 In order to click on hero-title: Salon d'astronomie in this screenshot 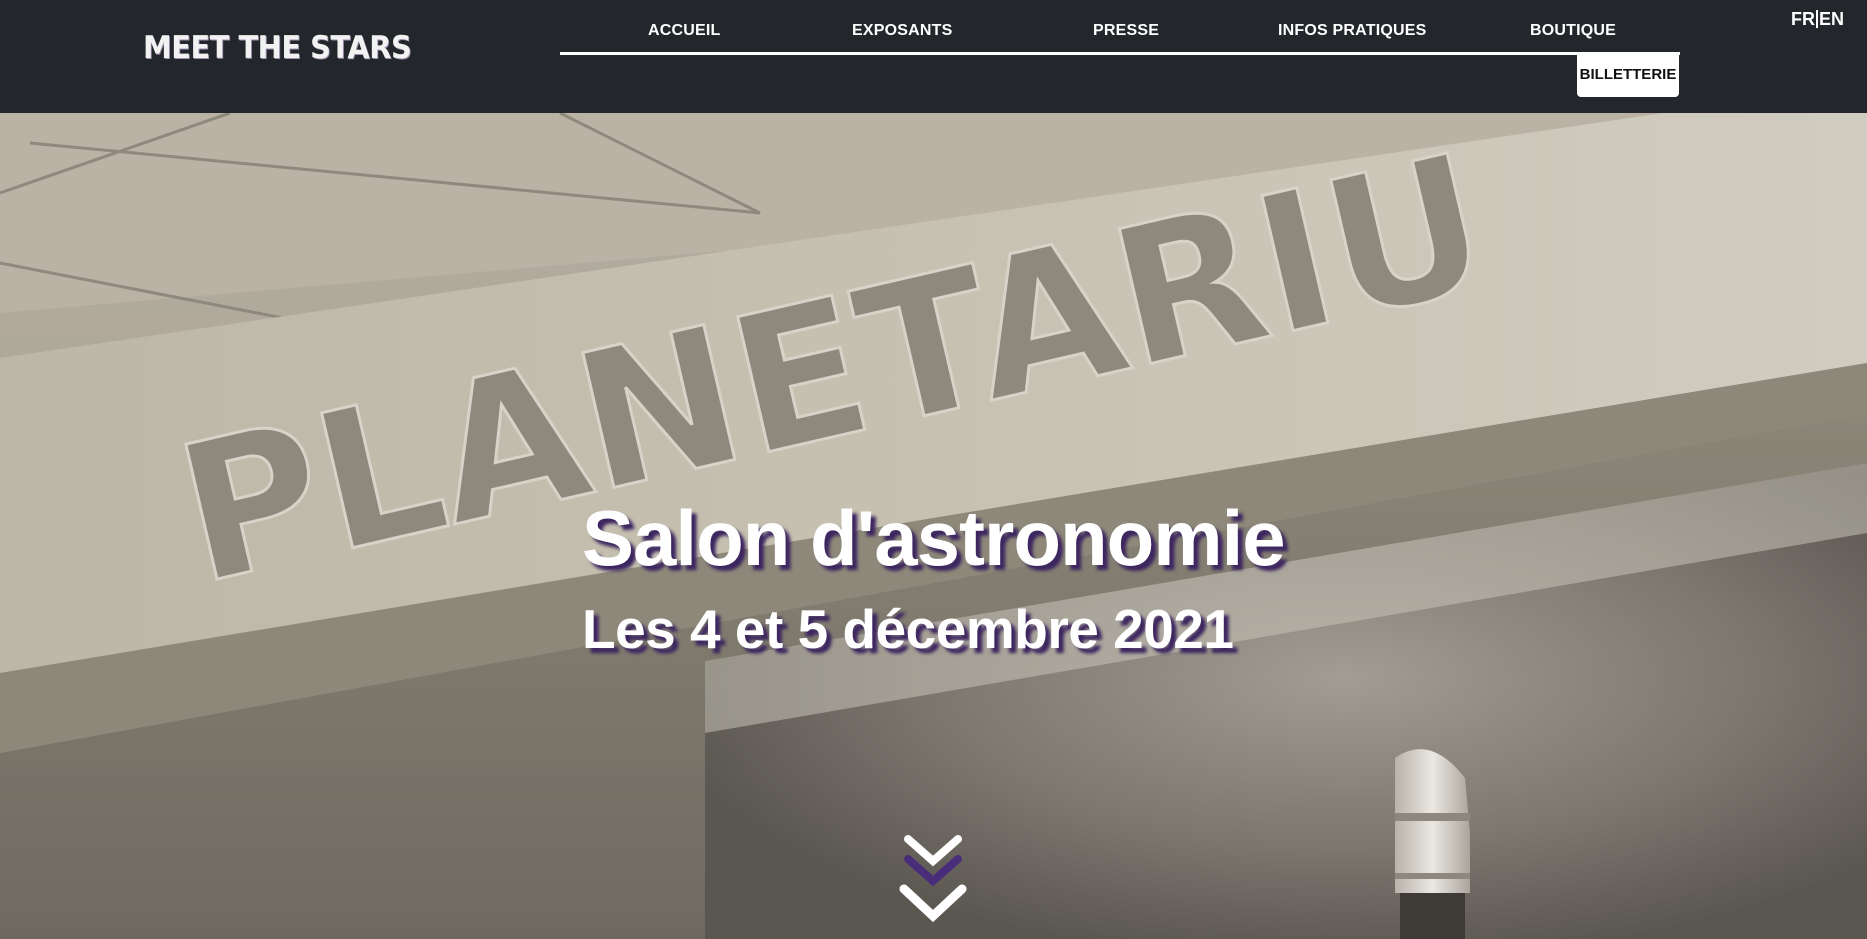, I will do `click(934, 538)`.